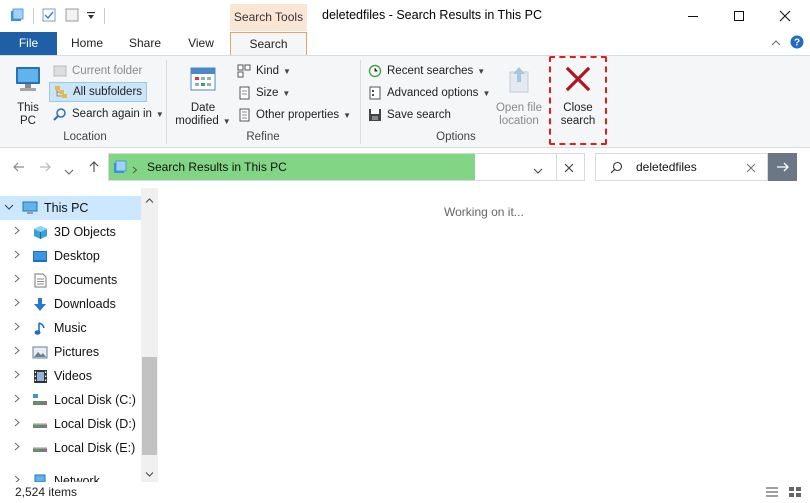  I want to click on kind-label: Kind, so click(268, 71).